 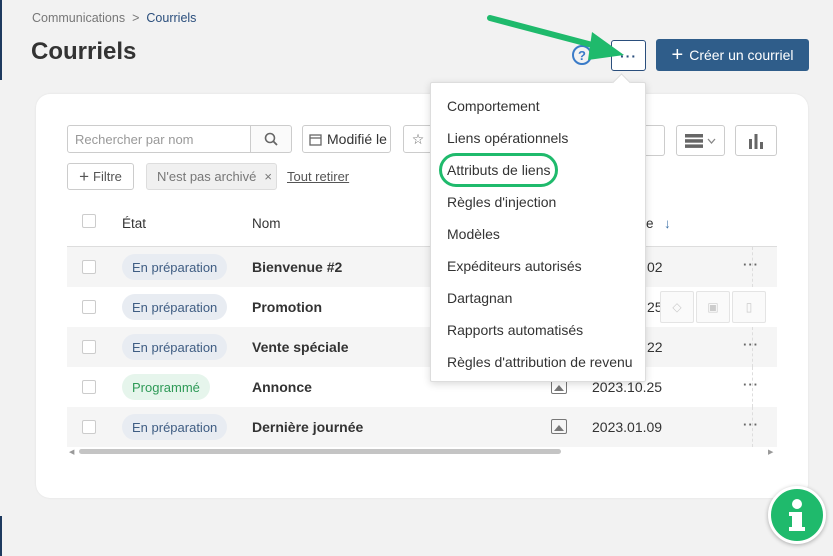 What do you see at coordinates (287, 307) in the screenshot?
I see `row-name: Promotion` at bounding box center [287, 307].